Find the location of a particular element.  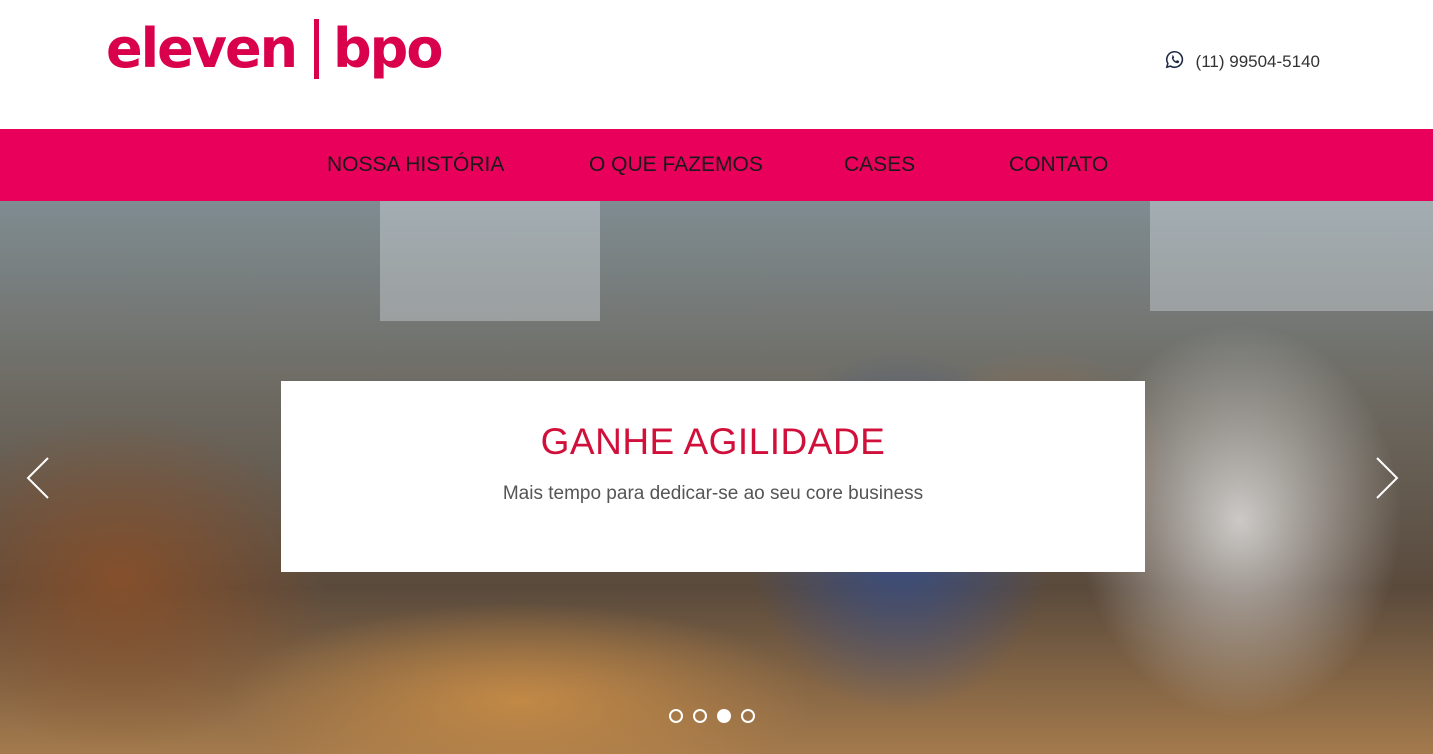

logo-divider is located at coordinates (317, 49).